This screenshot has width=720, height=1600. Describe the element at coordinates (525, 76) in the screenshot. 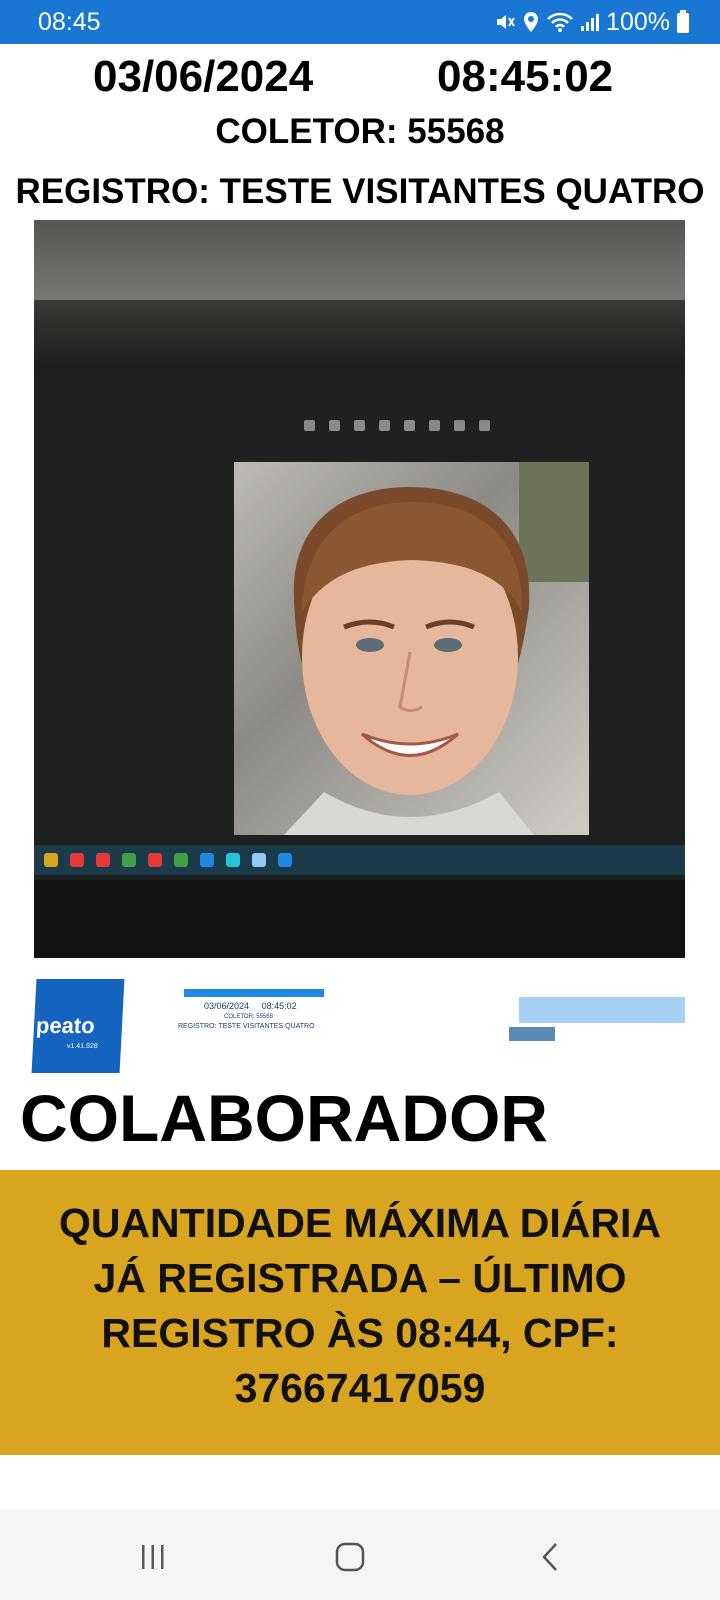

I see `header-time: 08:45:02` at that location.